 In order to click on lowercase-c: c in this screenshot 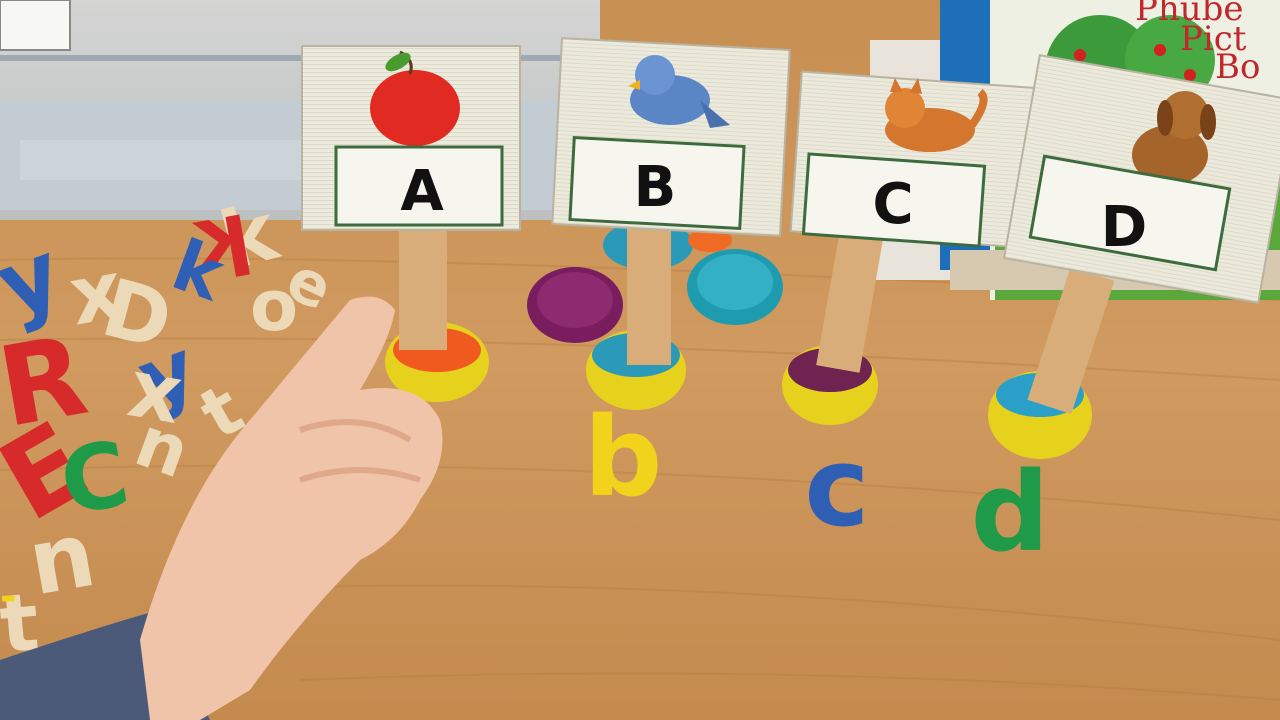, I will do `click(836, 487)`.